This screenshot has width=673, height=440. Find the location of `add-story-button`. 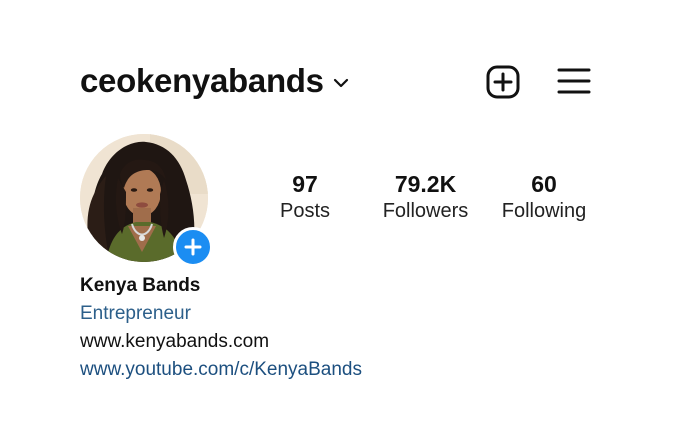

add-story-button is located at coordinates (193, 247).